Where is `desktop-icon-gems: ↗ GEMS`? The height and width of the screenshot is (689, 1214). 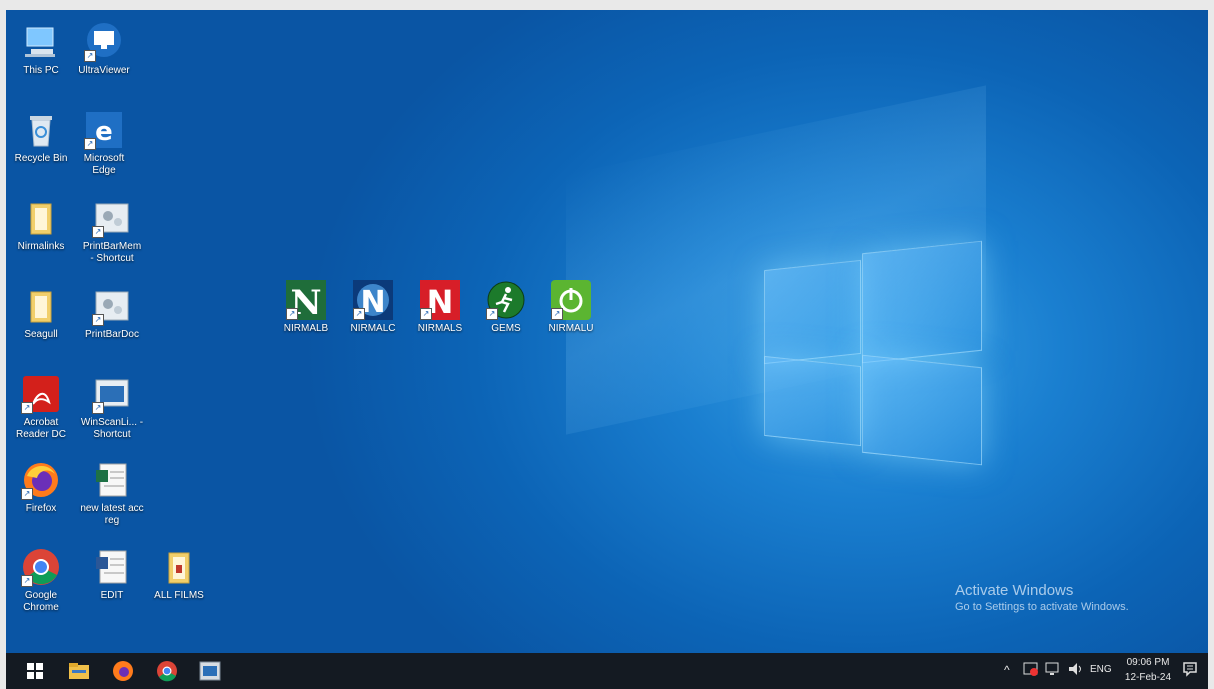
desktop-icon-gems: ↗ GEMS is located at coordinates (506, 307).